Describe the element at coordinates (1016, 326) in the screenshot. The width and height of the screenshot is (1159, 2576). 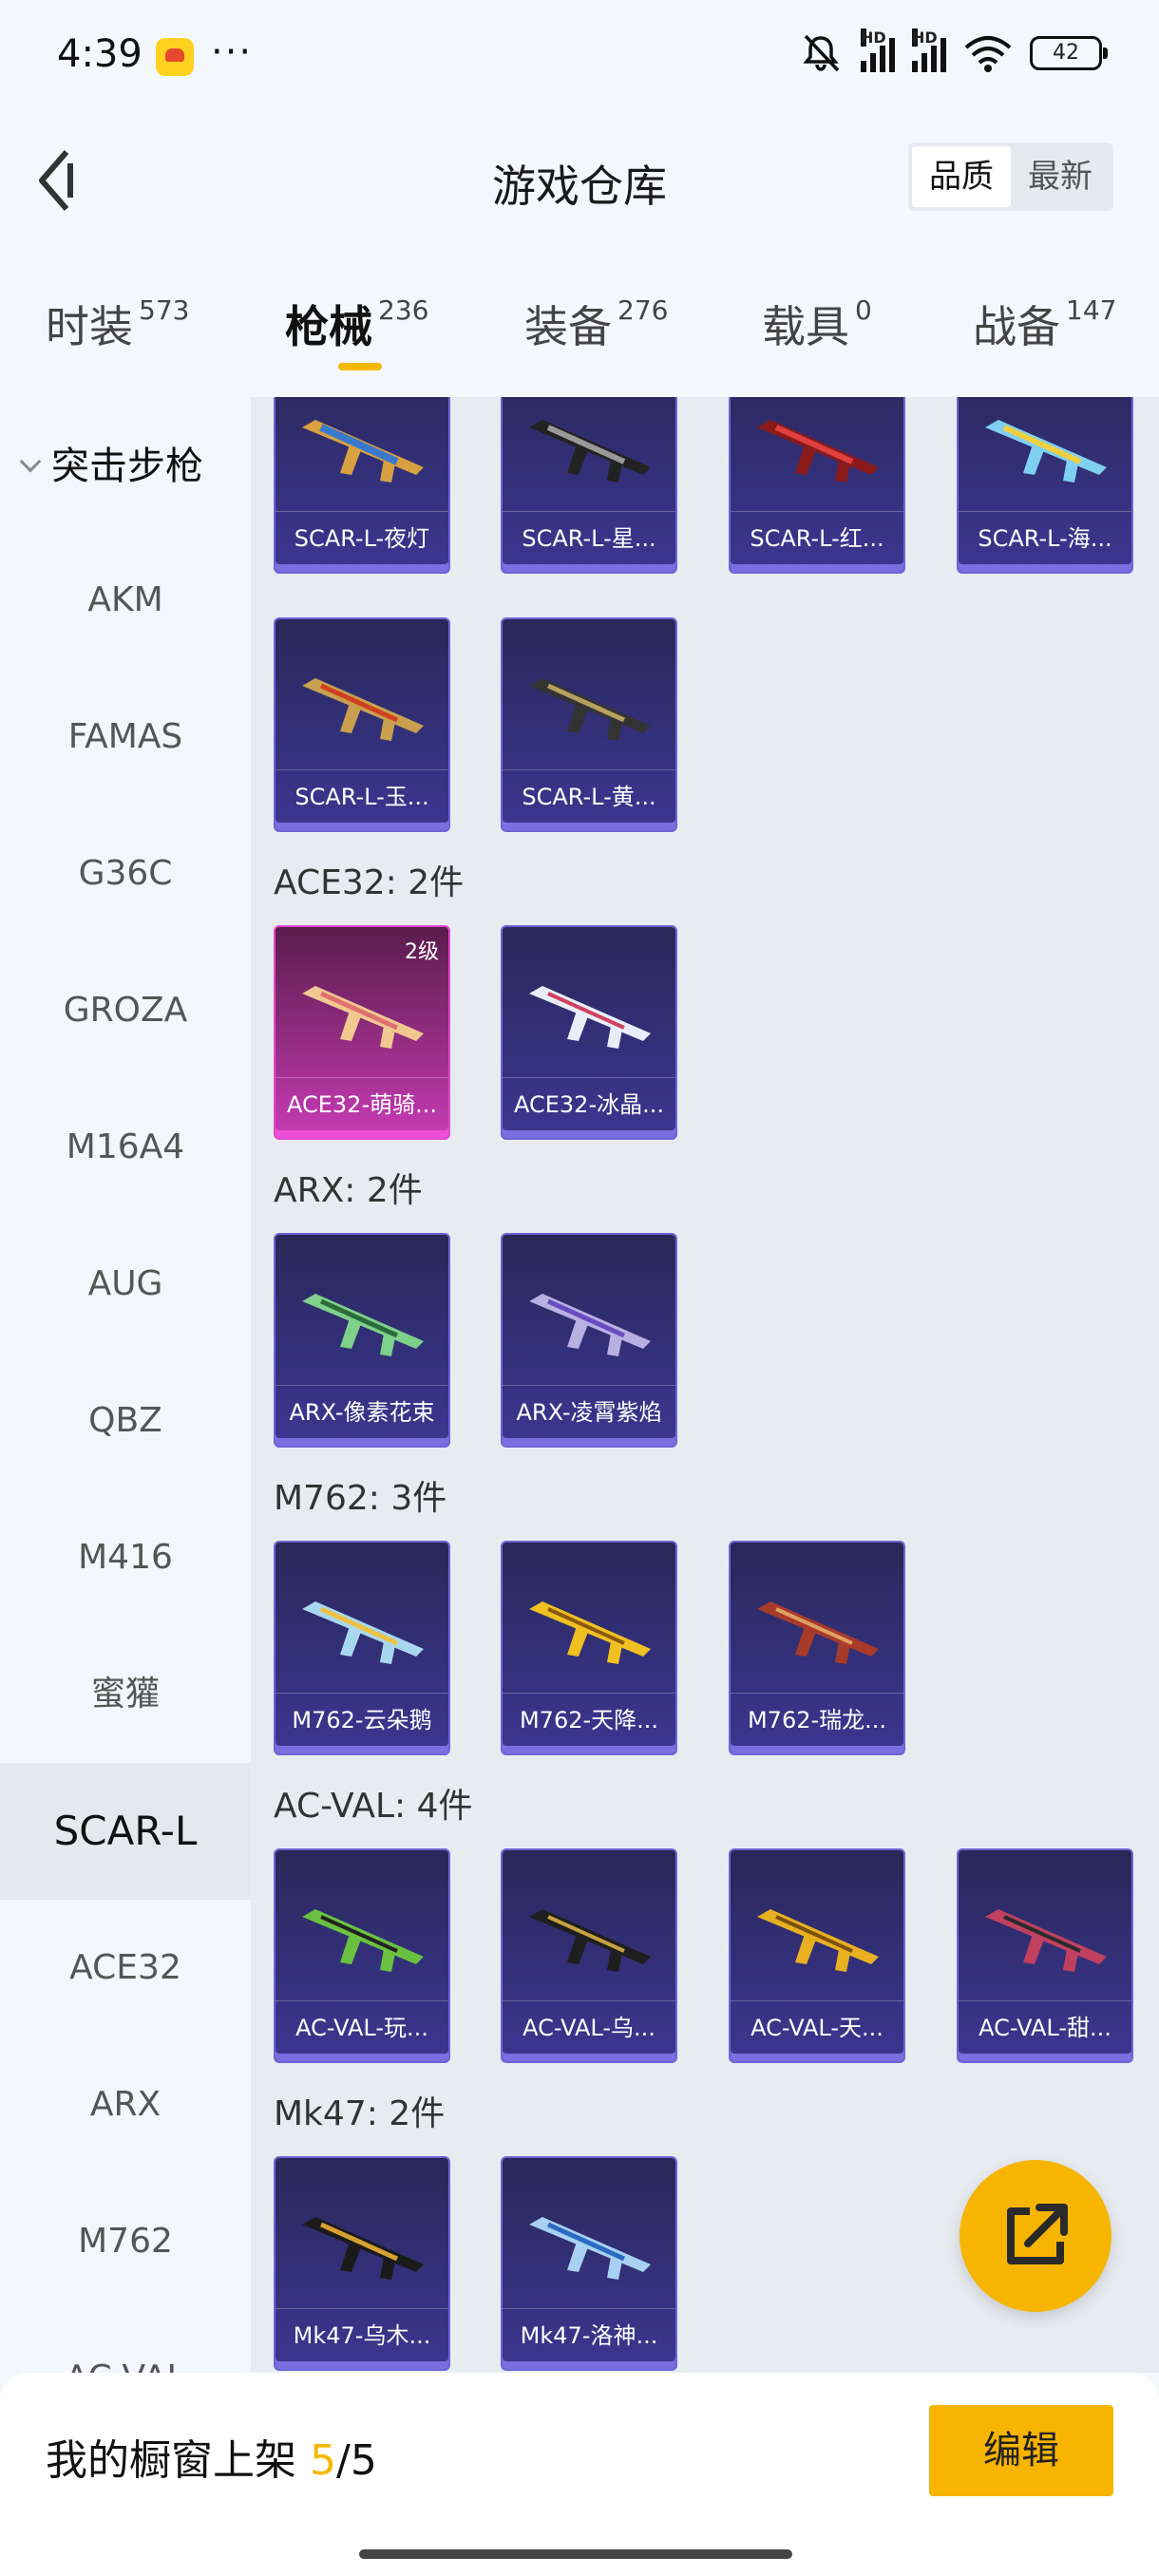
I see `tab-label: 战备` at that location.